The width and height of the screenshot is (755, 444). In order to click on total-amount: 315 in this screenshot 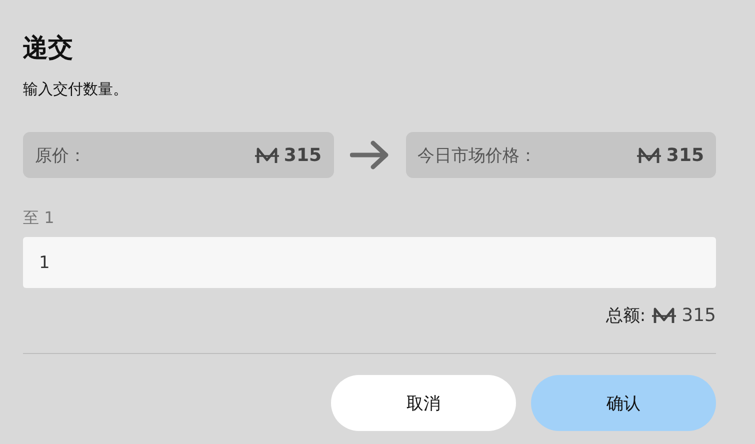, I will do `click(699, 315)`.